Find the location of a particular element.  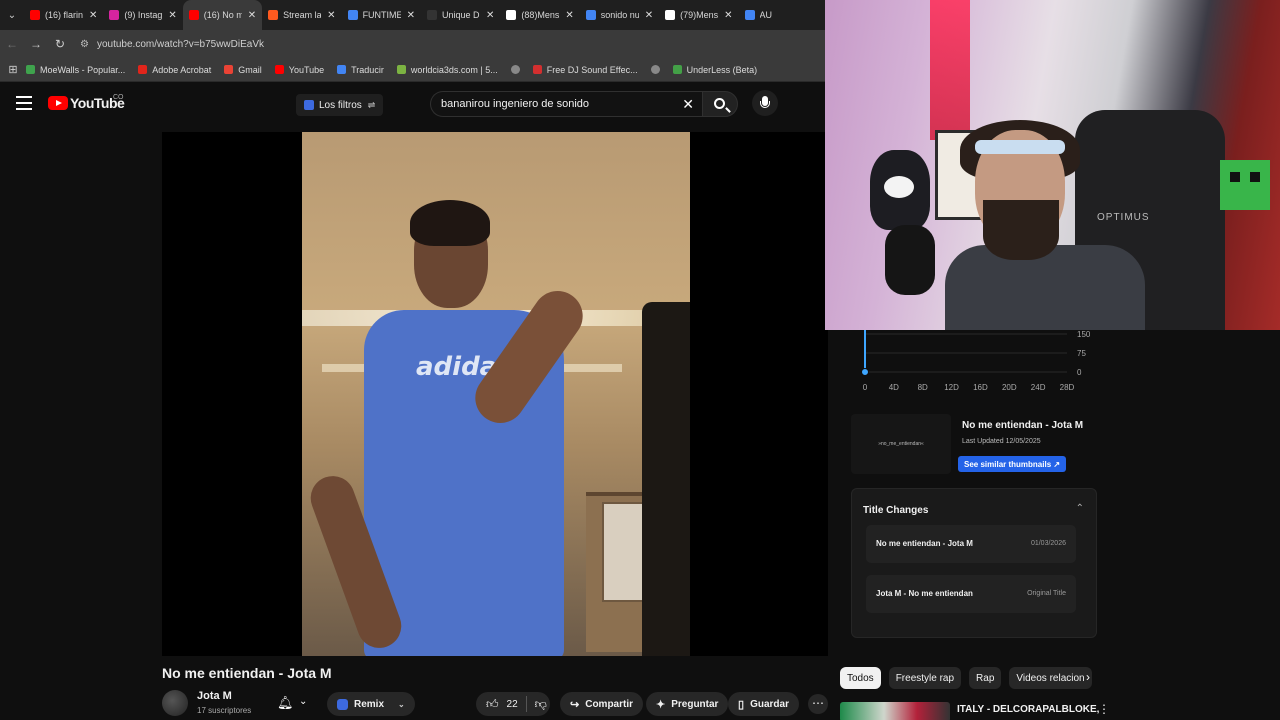

bookmark-item: Adobe Acrobat is located at coordinates (174, 70).